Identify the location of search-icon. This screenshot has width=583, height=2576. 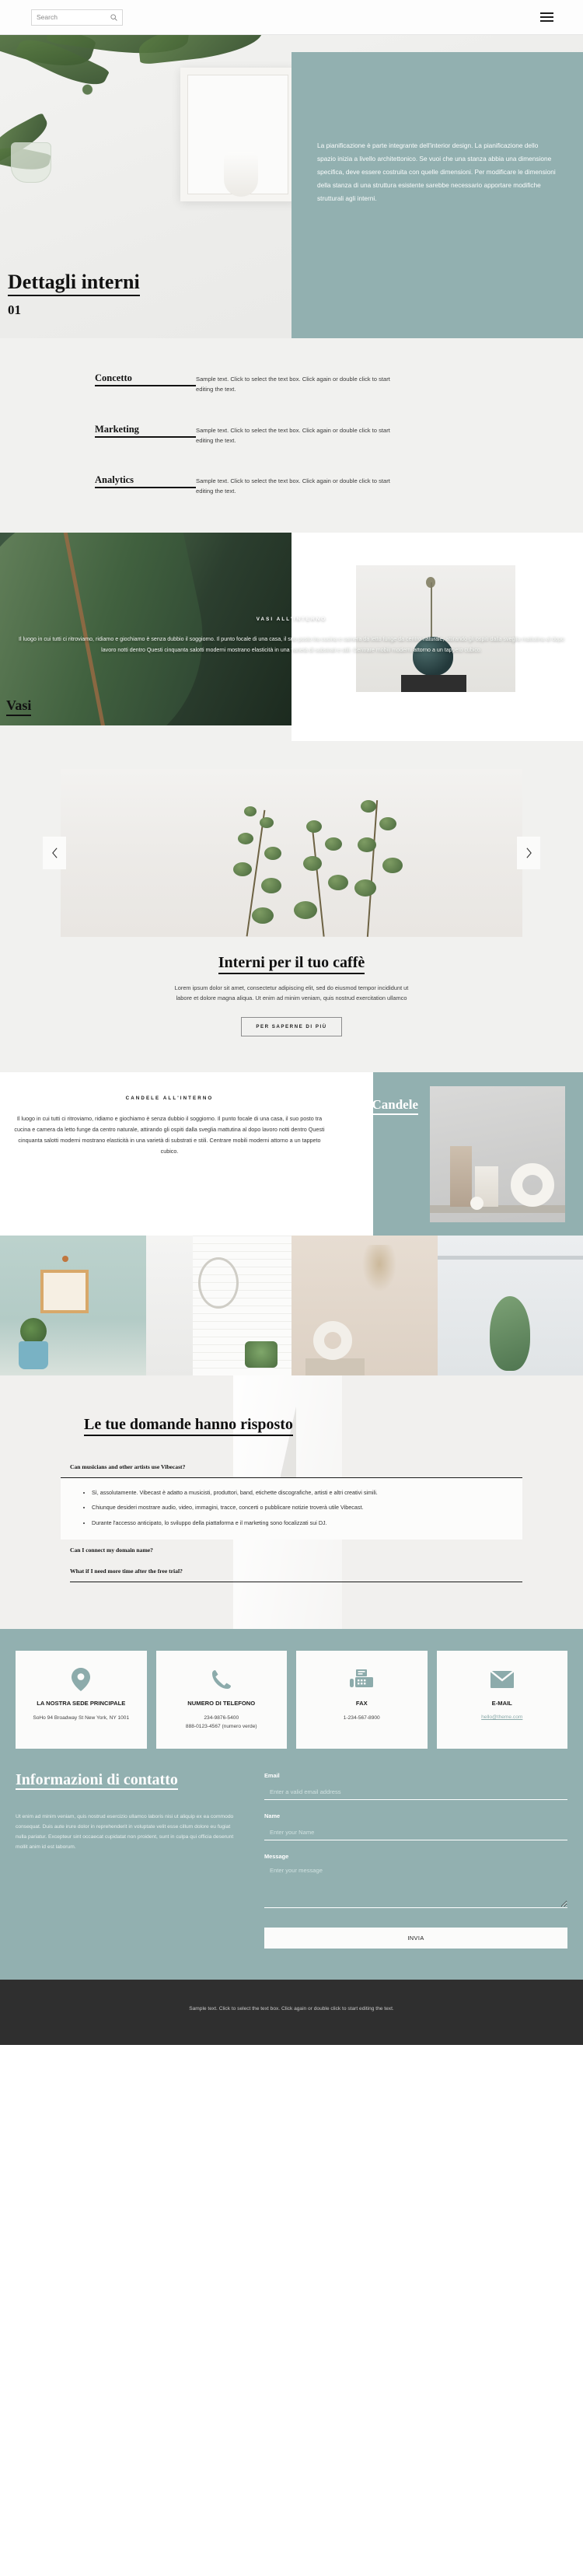
(113, 17).